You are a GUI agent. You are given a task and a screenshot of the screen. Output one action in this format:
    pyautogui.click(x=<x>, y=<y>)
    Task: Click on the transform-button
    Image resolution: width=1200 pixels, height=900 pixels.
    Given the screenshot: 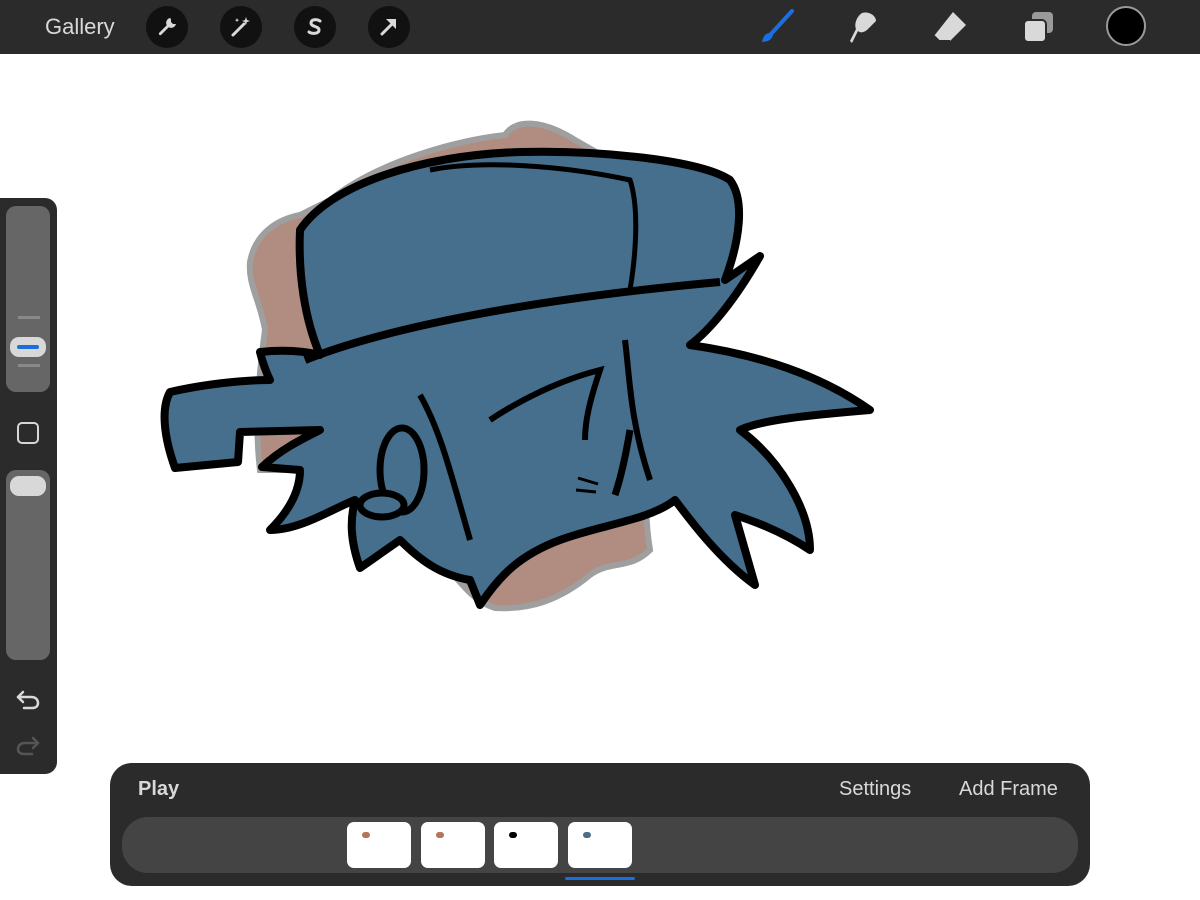 What is the action you would take?
    pyautogui.click(x=389, y=27)
    